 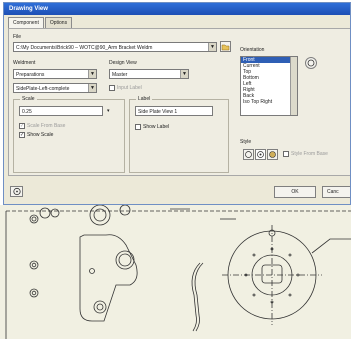 I want to click on label-group-label: Label, so click(x=144, y=99).